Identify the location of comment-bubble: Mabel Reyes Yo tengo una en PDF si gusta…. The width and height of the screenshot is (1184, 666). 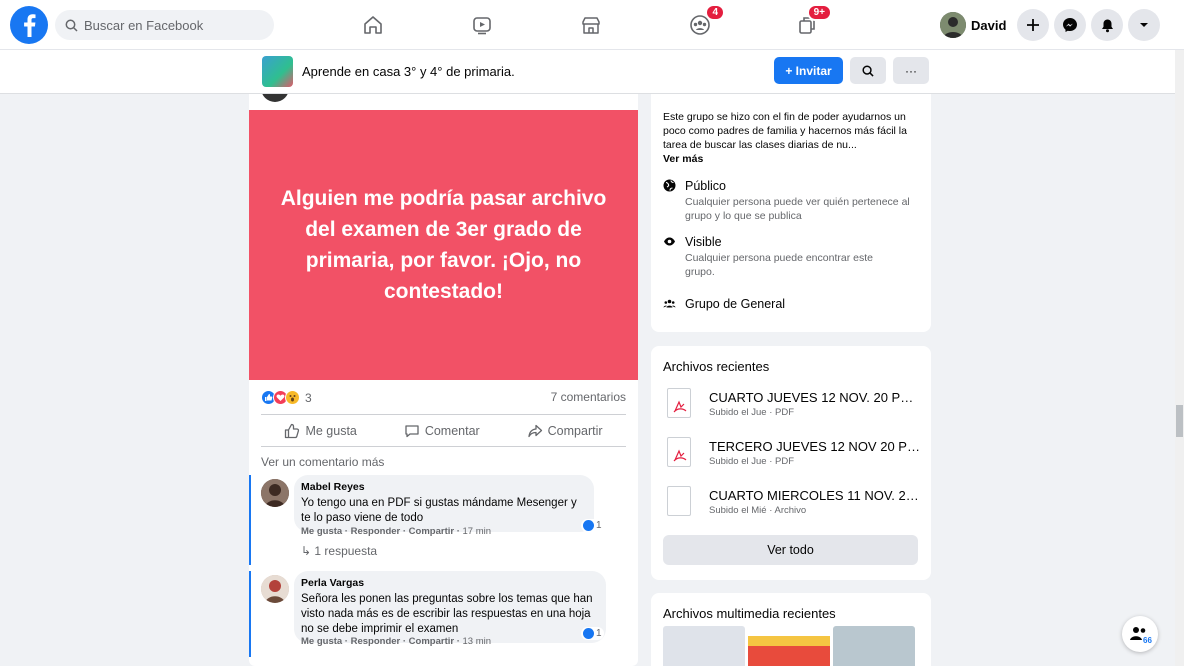
(444, 503).